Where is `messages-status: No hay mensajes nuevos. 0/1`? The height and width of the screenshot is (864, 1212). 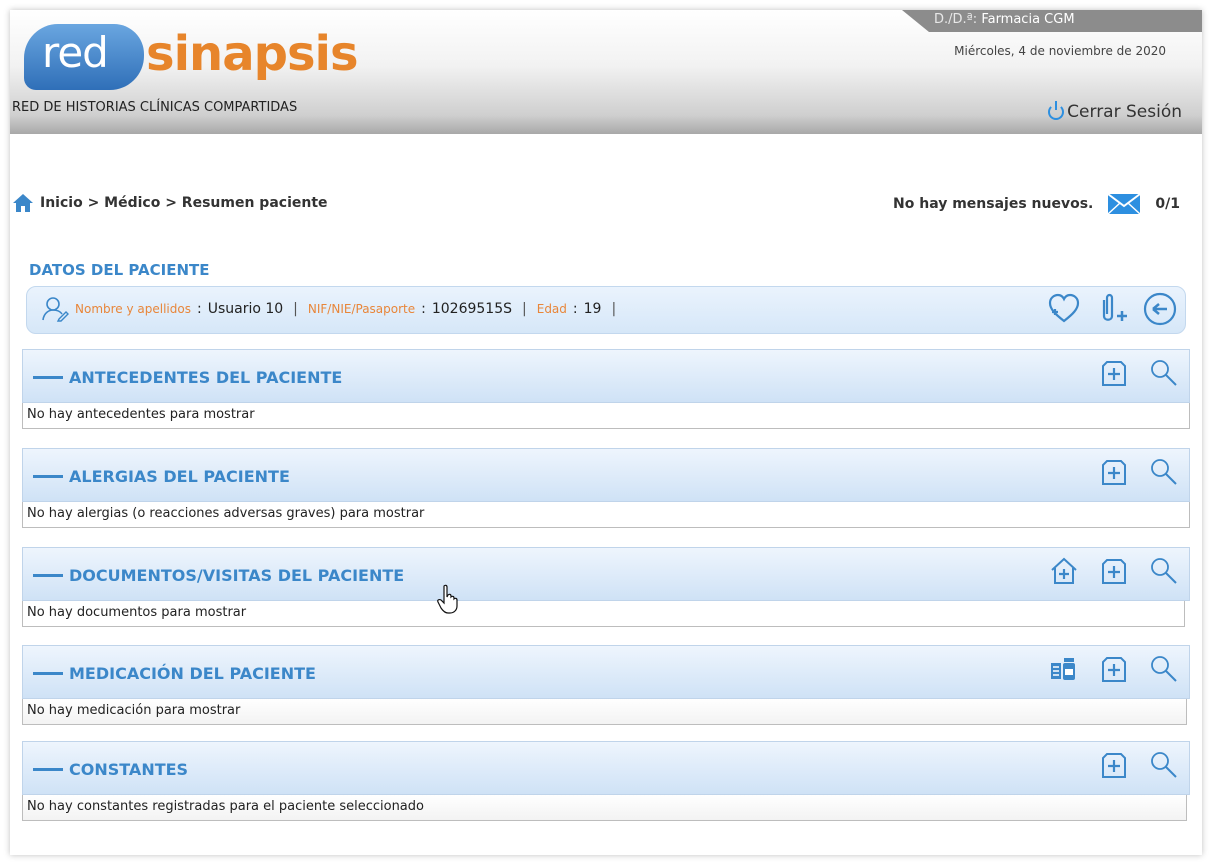 messages-status: No hay mensajes nuevos. 0/1 is located at coordinates (1036, 204).